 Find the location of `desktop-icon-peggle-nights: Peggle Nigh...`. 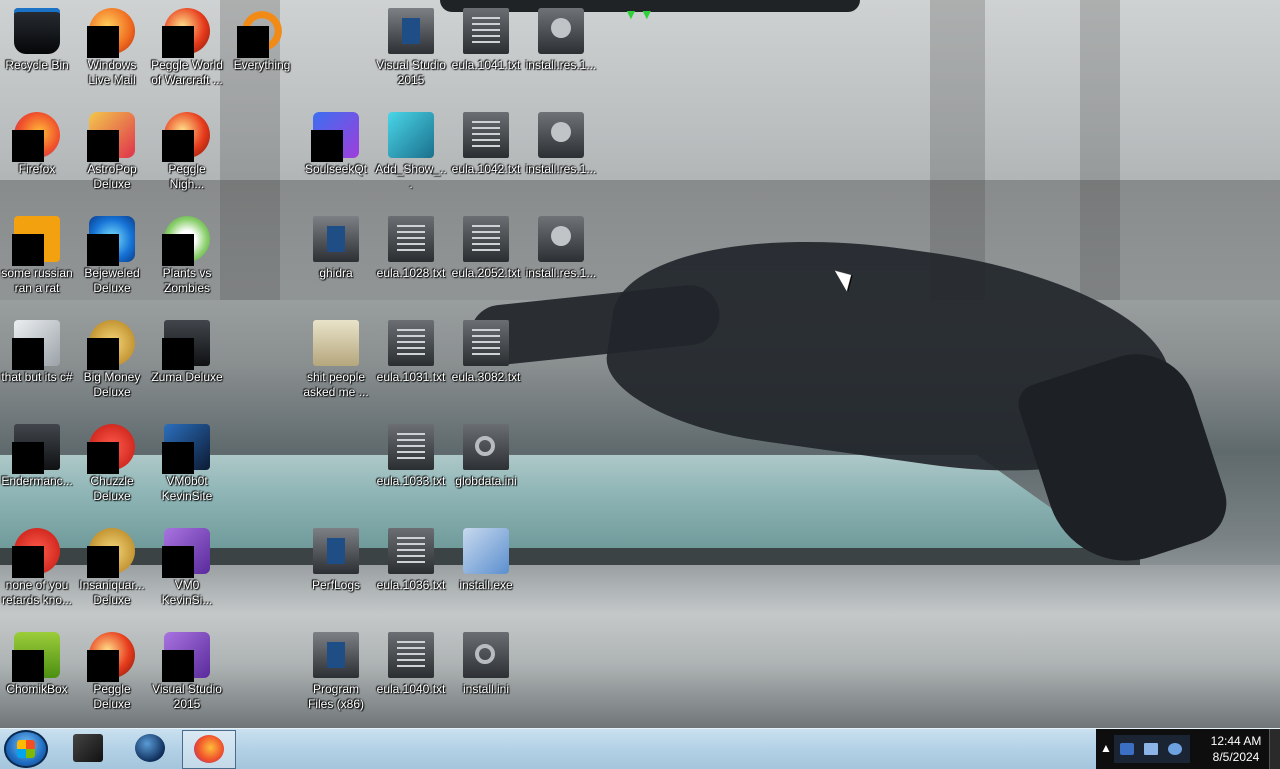

desktop-icon-peggle-nights: Peggle Nigh... is located at coordinates (187, 158).